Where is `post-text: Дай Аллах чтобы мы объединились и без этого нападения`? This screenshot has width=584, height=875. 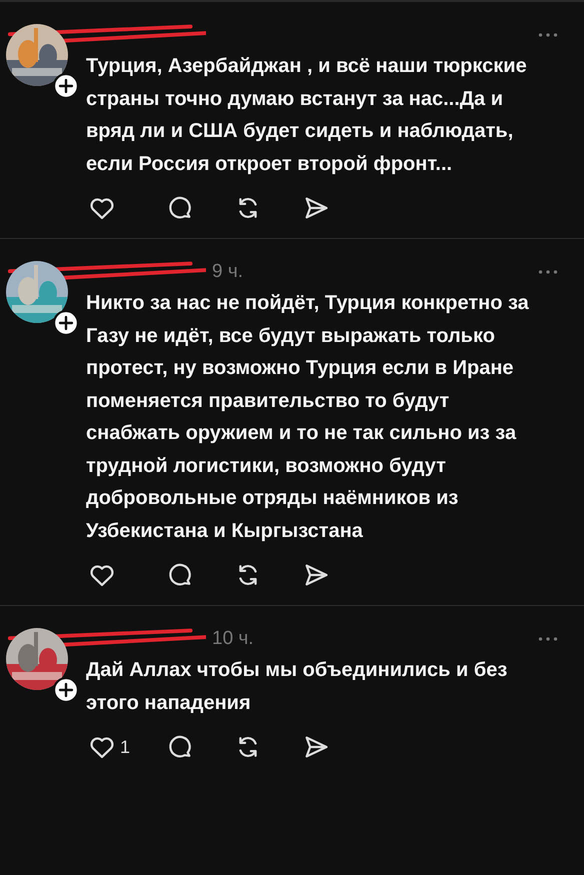 post-text: Дай Аллах чтобы мы объединились и без этого нападения is located at coordinates (297, 687).